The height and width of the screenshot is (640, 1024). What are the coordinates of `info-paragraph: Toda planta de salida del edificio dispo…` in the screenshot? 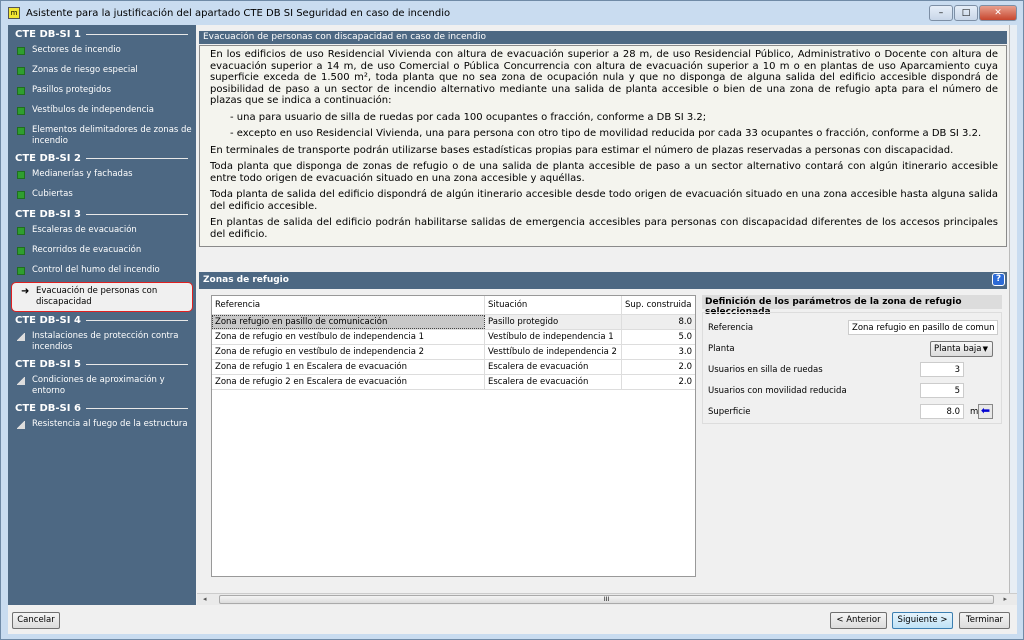 It's located at (604, 200).